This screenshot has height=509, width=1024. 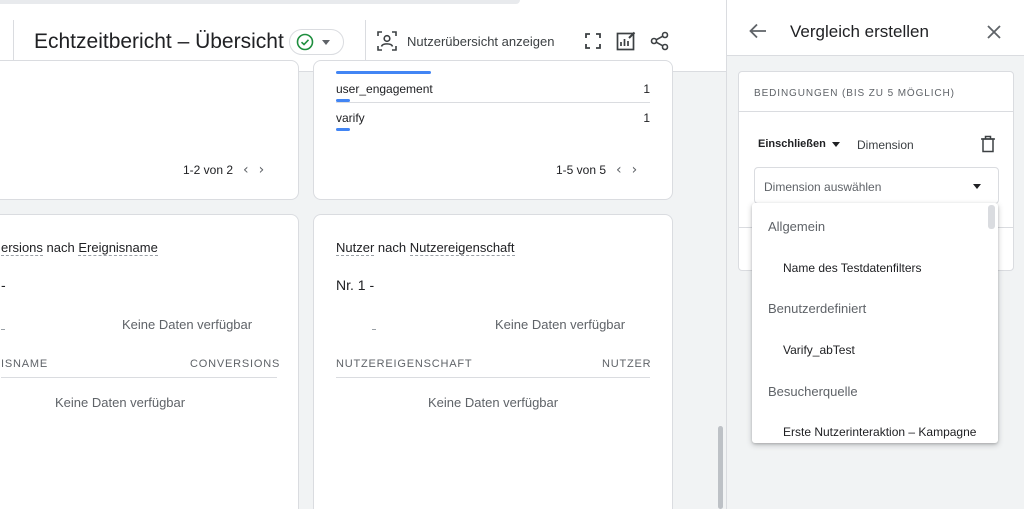 I want to click on pagination-label: 1-5 von 5, so click(x=581, y=170).